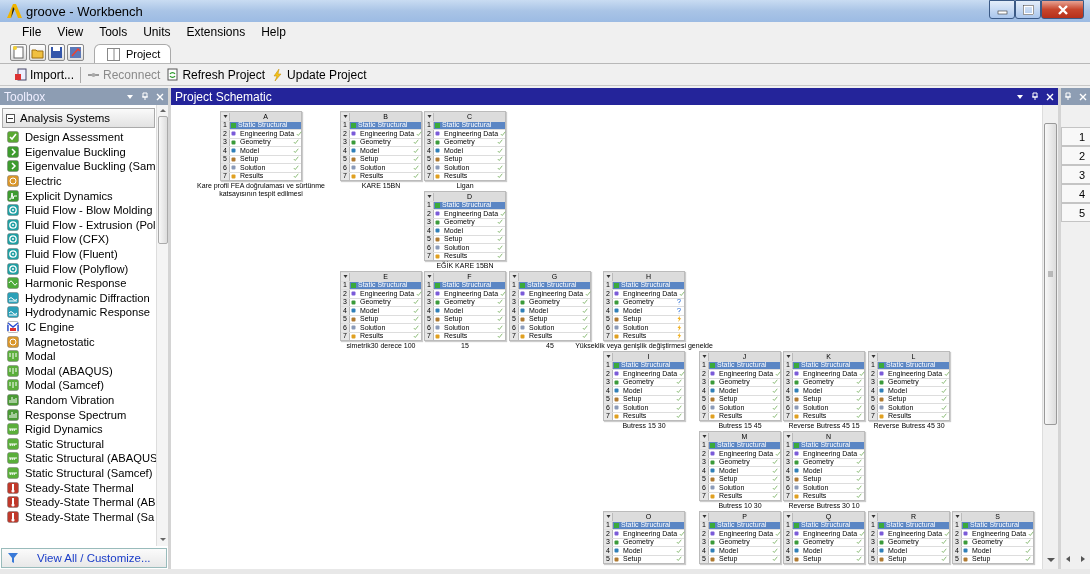 The width and height of the screenshot is (1090, 574). What do you see at coordinates (78, 444) in the screenshot?
I see `toolbox-item: Static Structural` at bounding box center [78, 444].